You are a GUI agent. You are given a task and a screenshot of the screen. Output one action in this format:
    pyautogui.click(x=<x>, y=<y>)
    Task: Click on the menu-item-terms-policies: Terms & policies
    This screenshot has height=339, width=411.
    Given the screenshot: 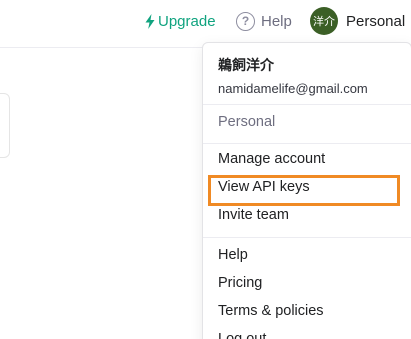 What is the action you would take?
    pyautogui.click(x=271, y=311)
    